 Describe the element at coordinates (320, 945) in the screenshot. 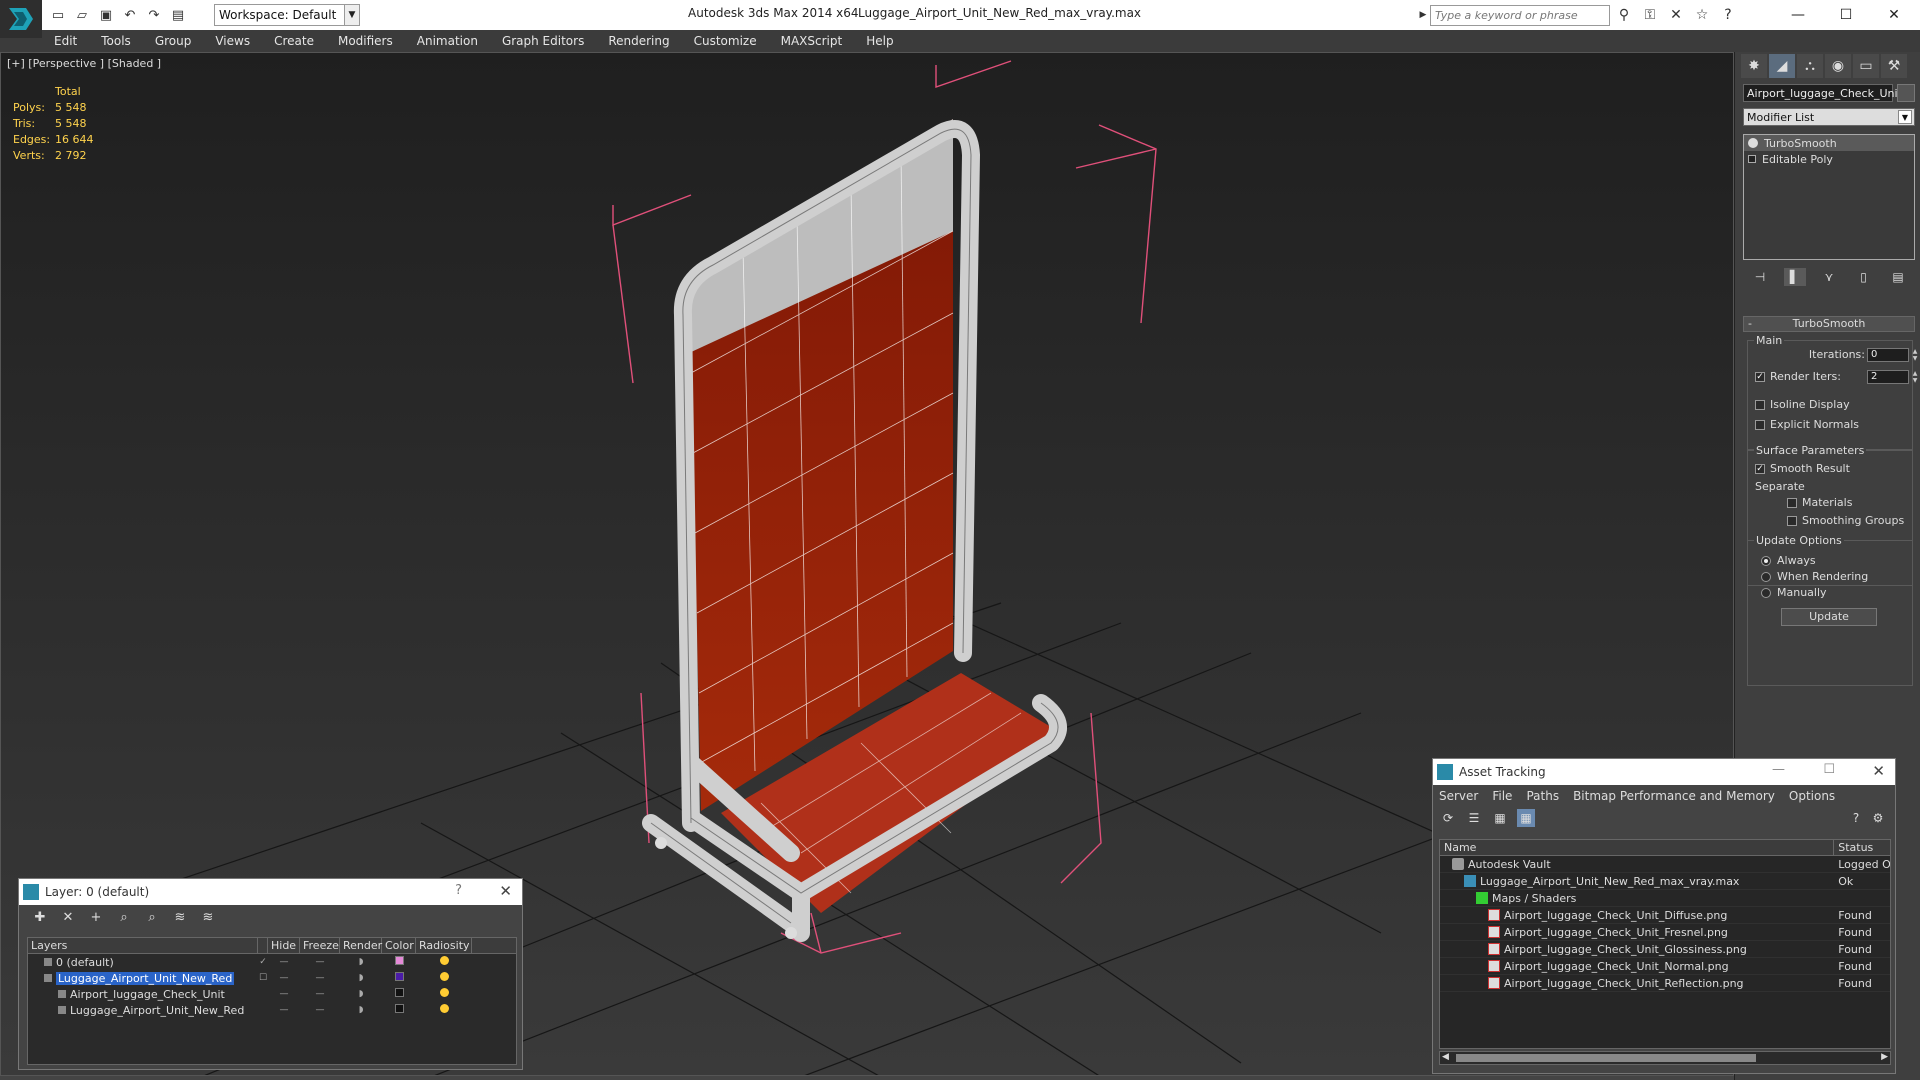

I see `column-header: Freeze` at that location.